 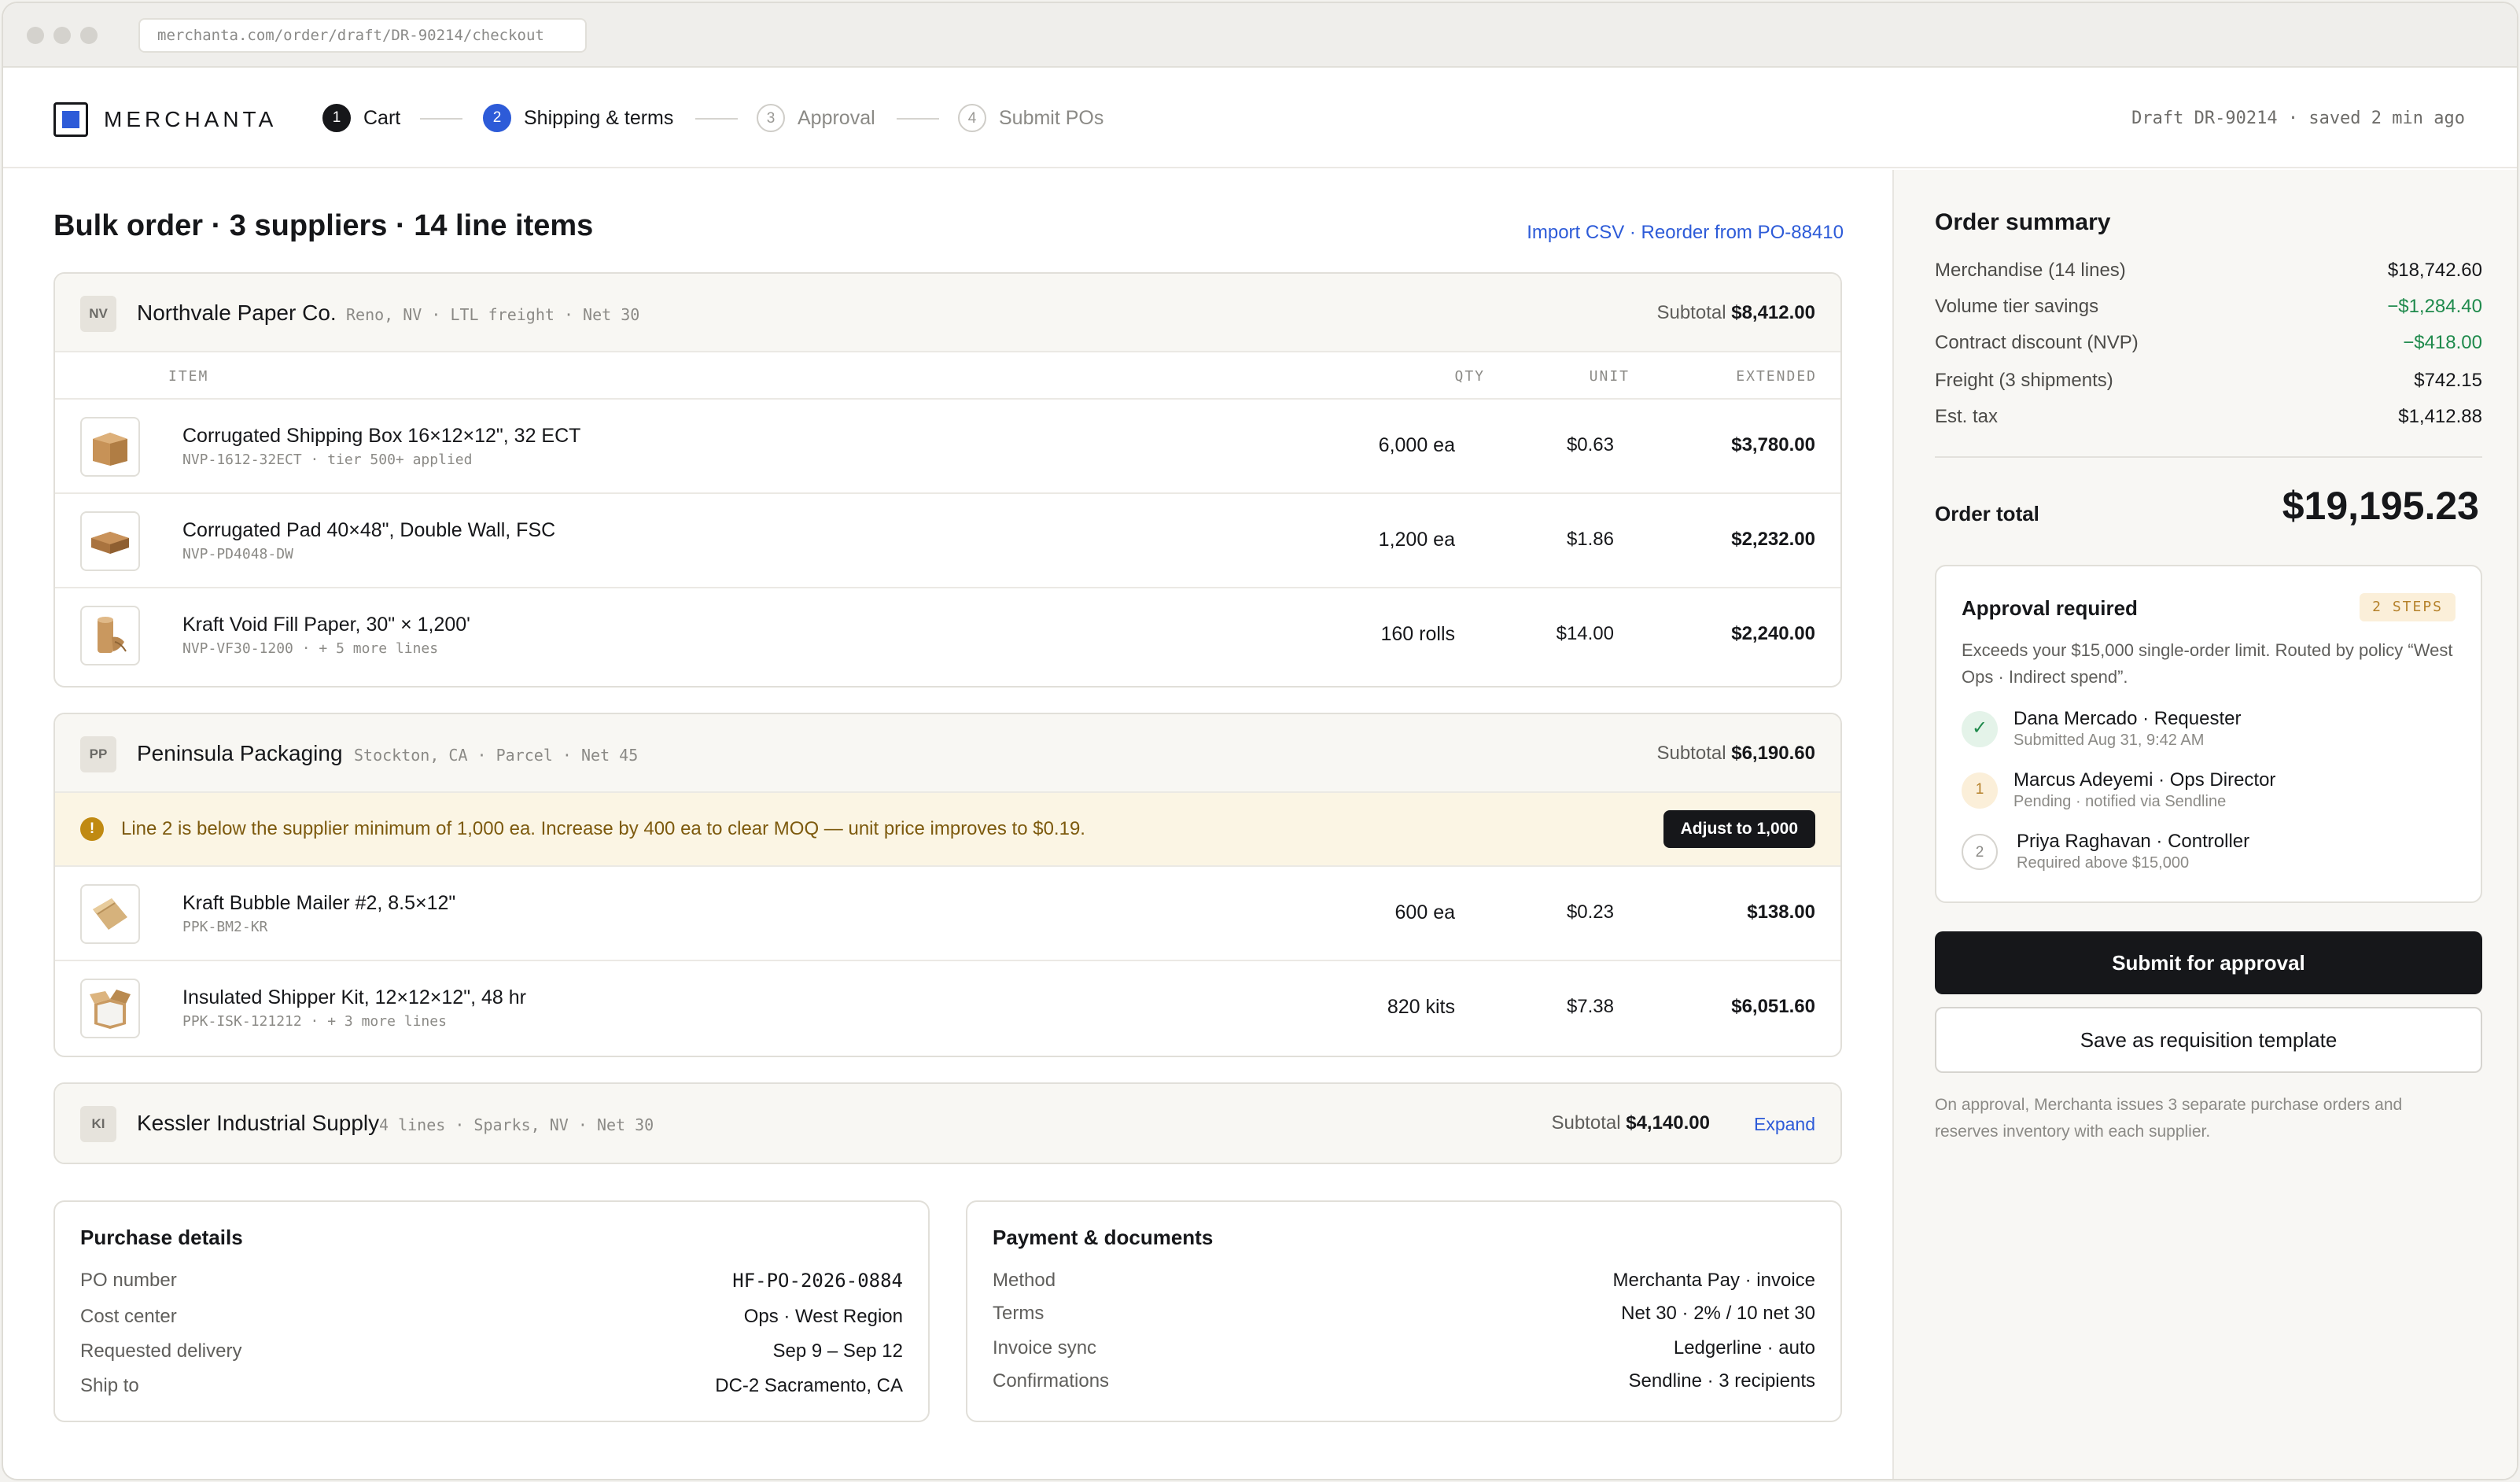 I want to click on payment-row-confirmations: Confirmations Sendline · 3 recipients, so click(x=1404, y=1382).